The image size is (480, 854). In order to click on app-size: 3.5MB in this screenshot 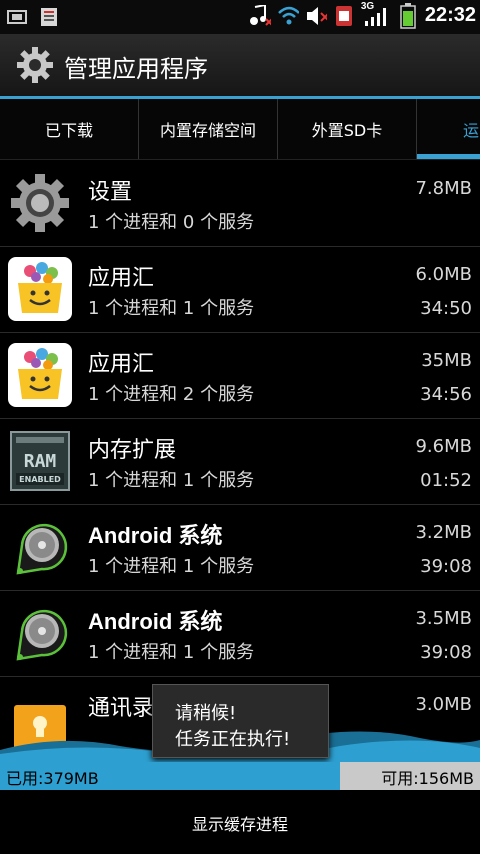, I will do `click(443, 618)`.